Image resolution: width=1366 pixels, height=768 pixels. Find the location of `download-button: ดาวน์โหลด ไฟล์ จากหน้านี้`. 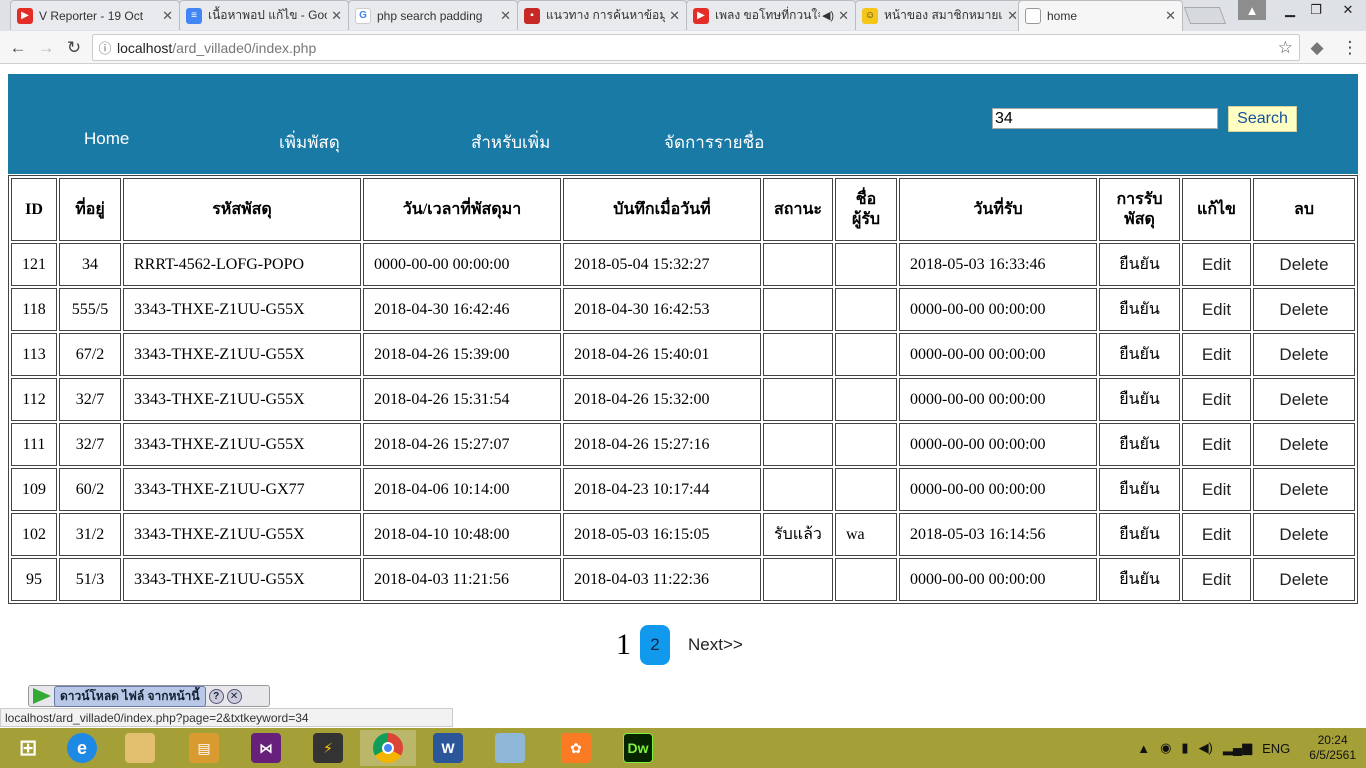

download-button: ดาวน์โหลด ไฟล์ จากหน้านี้ is located at coordinates (130, 696).